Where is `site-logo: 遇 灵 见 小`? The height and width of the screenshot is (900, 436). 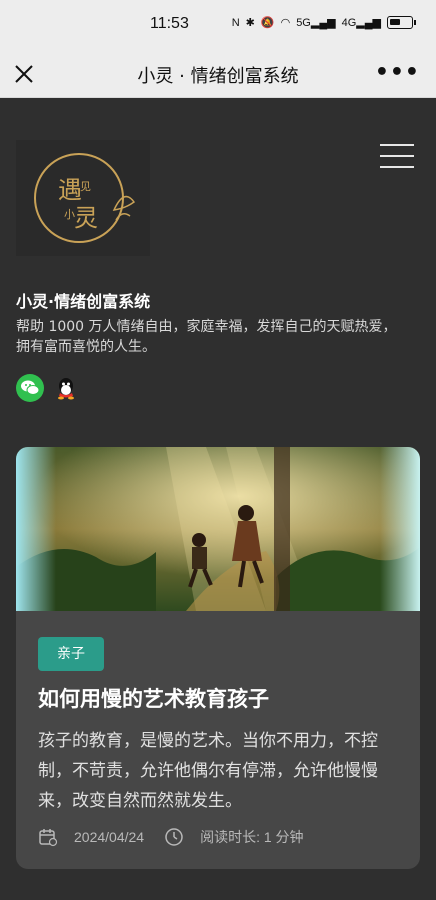
site-logo: 遇 灵 见 小 is located at coordinates (83, 198).